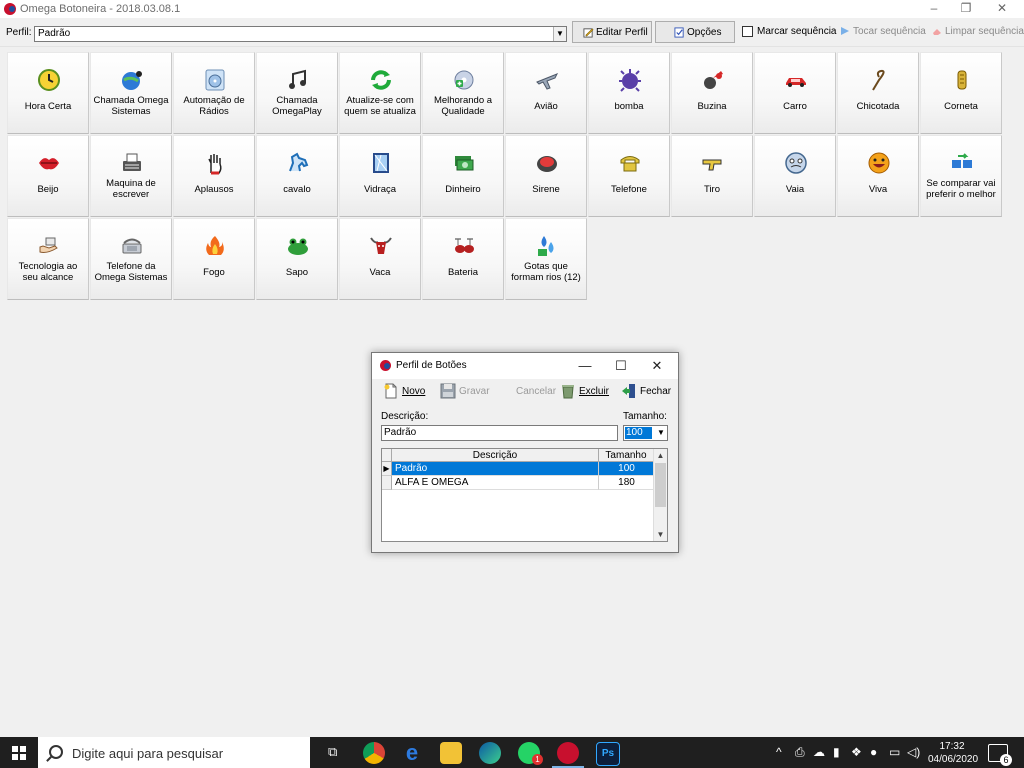  I want to click on cell-tamanho: 180, so click(626, 483).